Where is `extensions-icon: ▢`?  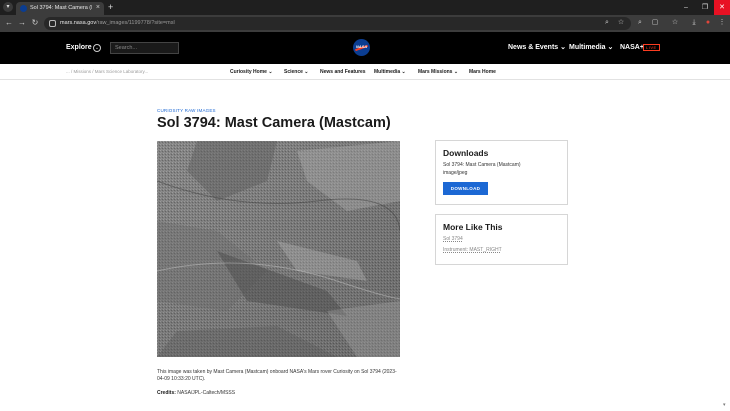
extensions-icon: ▢ is located at coordinates (655, 23).